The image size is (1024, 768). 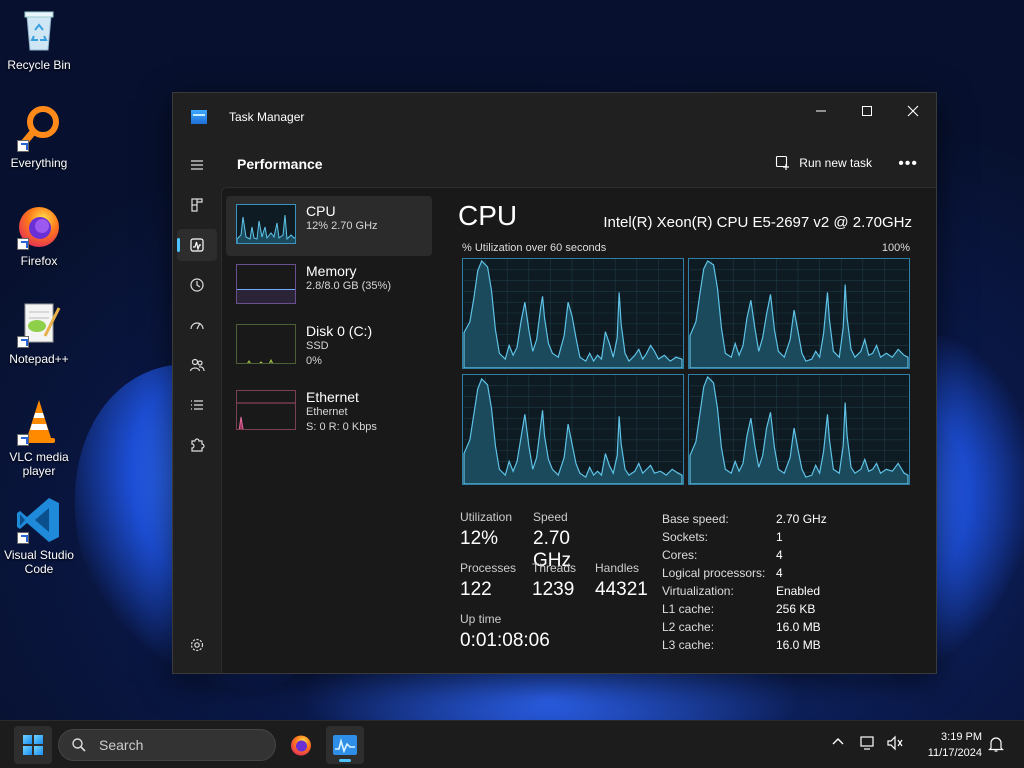 What do you see at coordinates (554, 568) in the screenshot?
I see `stat-label: Threads` at bounding box center [554, 568].